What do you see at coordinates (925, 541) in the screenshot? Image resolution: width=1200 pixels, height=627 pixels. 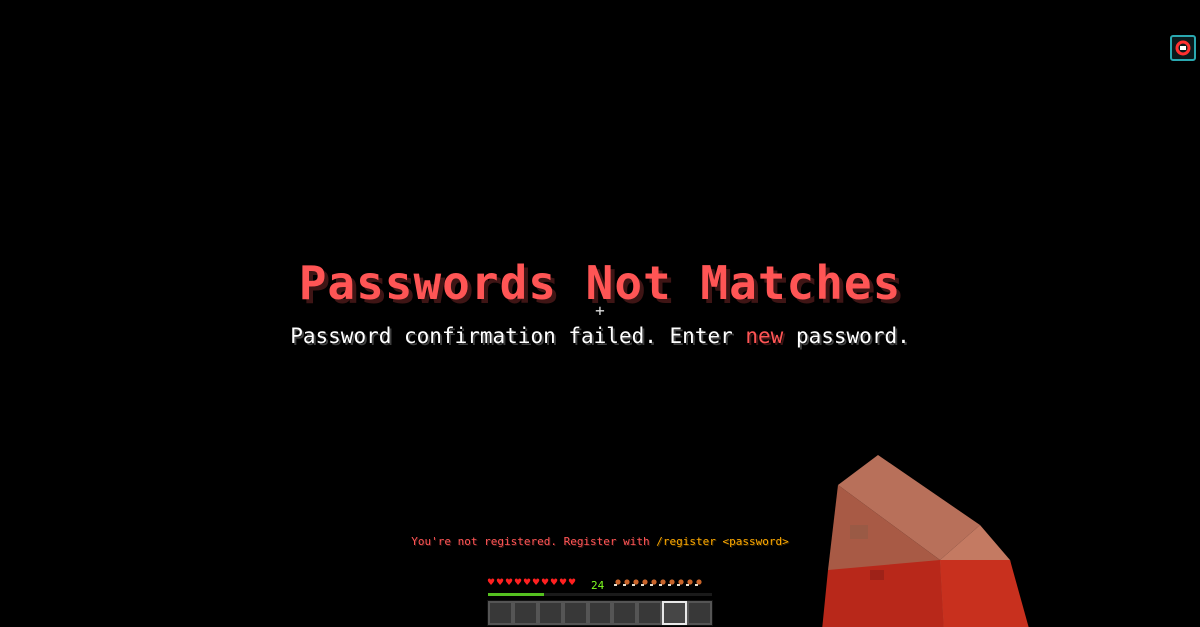 I see `player-arm` at bounding box center [925, 541].